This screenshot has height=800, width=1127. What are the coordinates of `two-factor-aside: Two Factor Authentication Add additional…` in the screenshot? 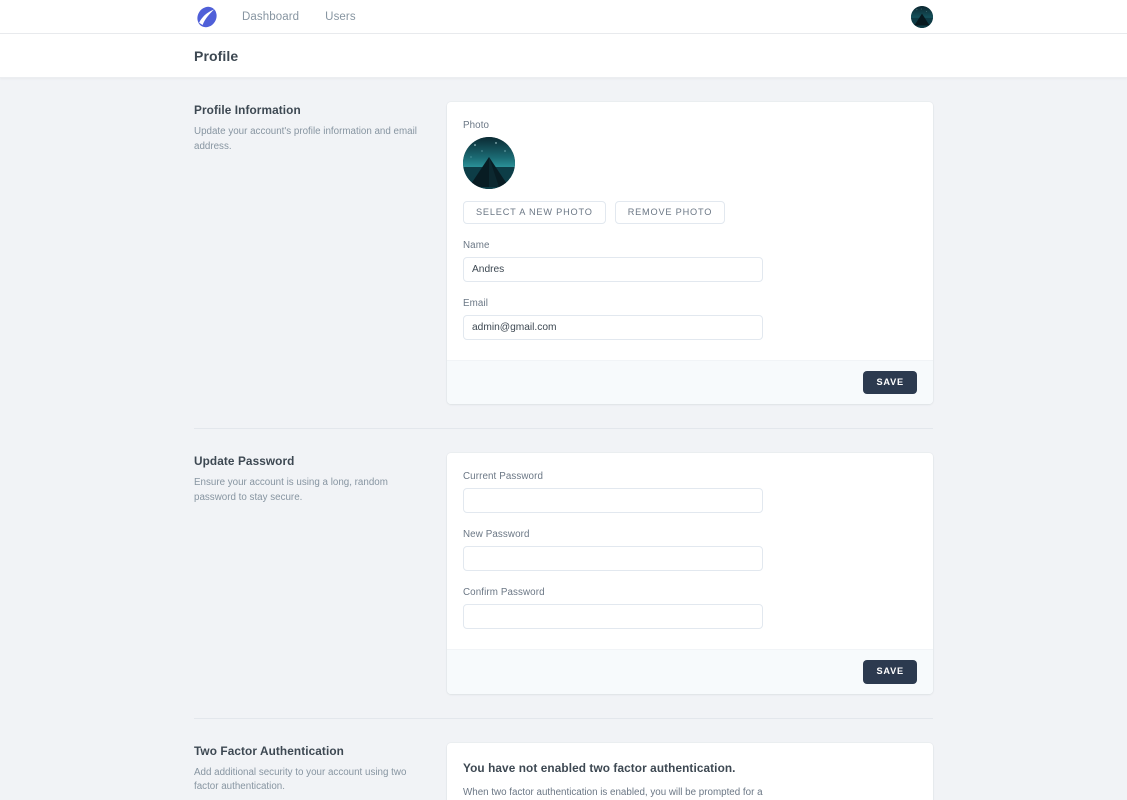 It's located at (320, 769).